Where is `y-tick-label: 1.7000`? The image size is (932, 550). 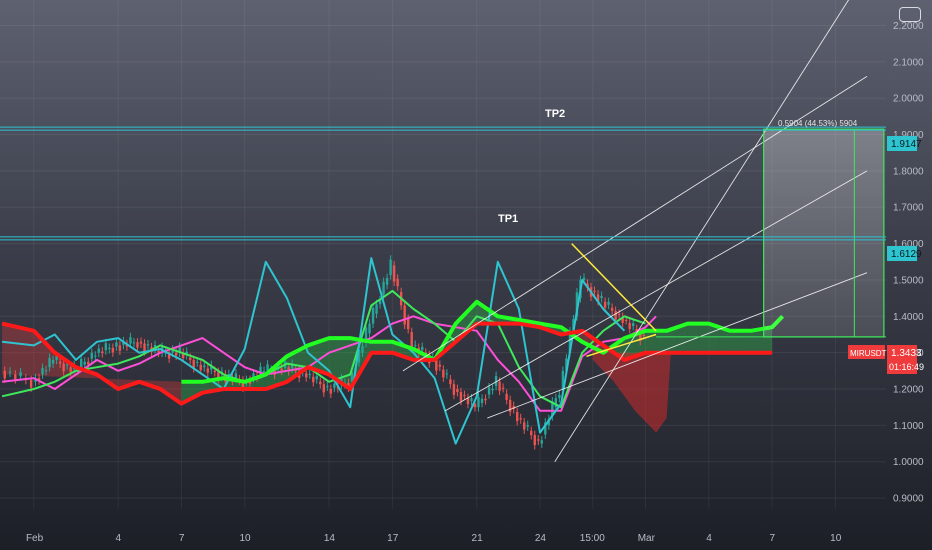 y-tick-label: 1.7000 is located at coordinates (908, 208).